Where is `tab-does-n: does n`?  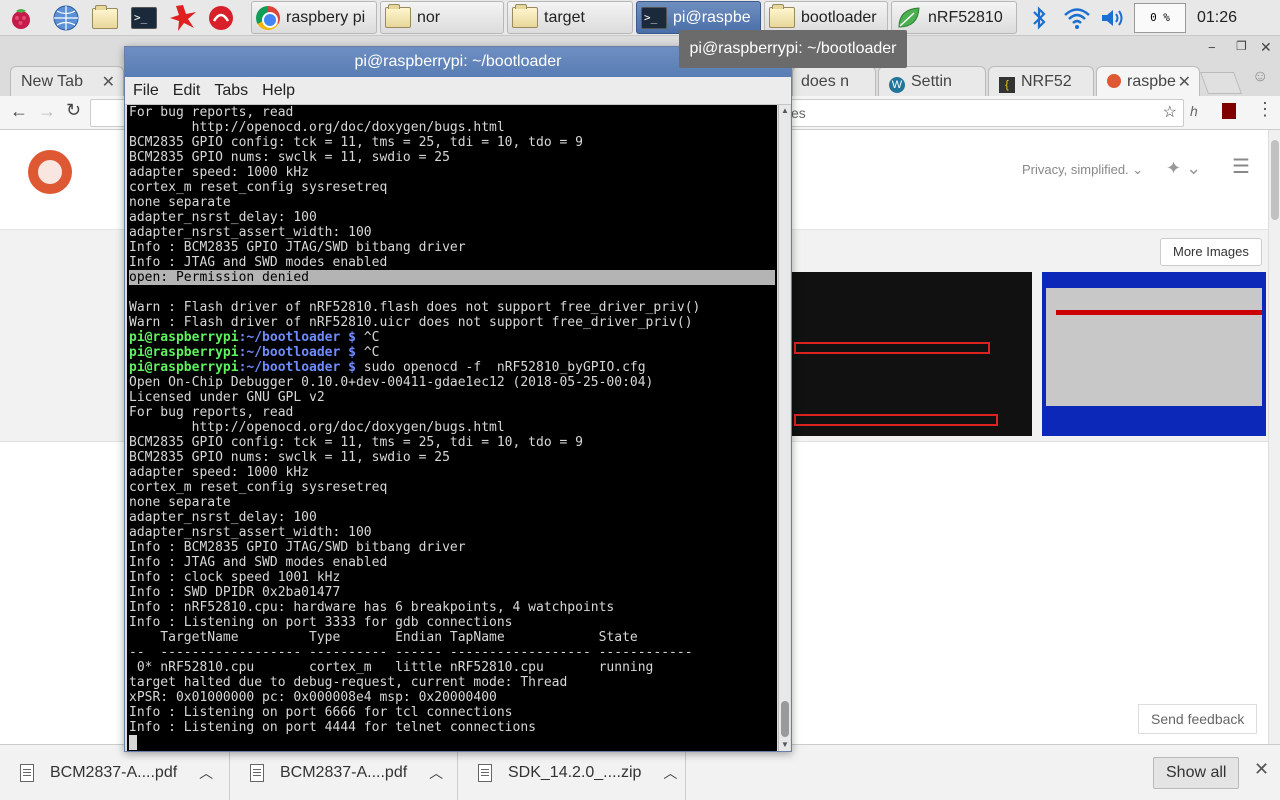 tab-does-n: does n is located at coordinates (834, 81).